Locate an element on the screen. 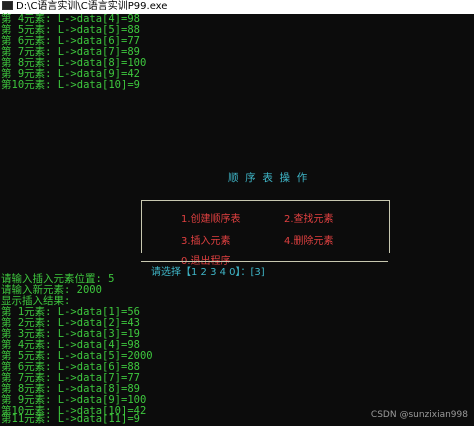 Image resolution: width=474 pixels, height=426 pixels. console-app-icon is located at coordinates (7, 5).